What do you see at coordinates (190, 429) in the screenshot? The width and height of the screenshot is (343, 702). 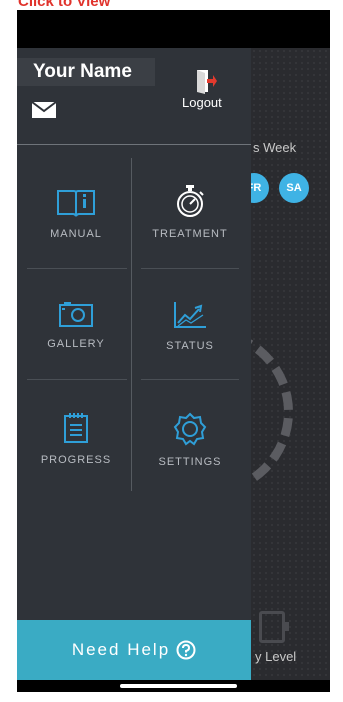 I see `gear-icon` at bounding box center [190, 429].